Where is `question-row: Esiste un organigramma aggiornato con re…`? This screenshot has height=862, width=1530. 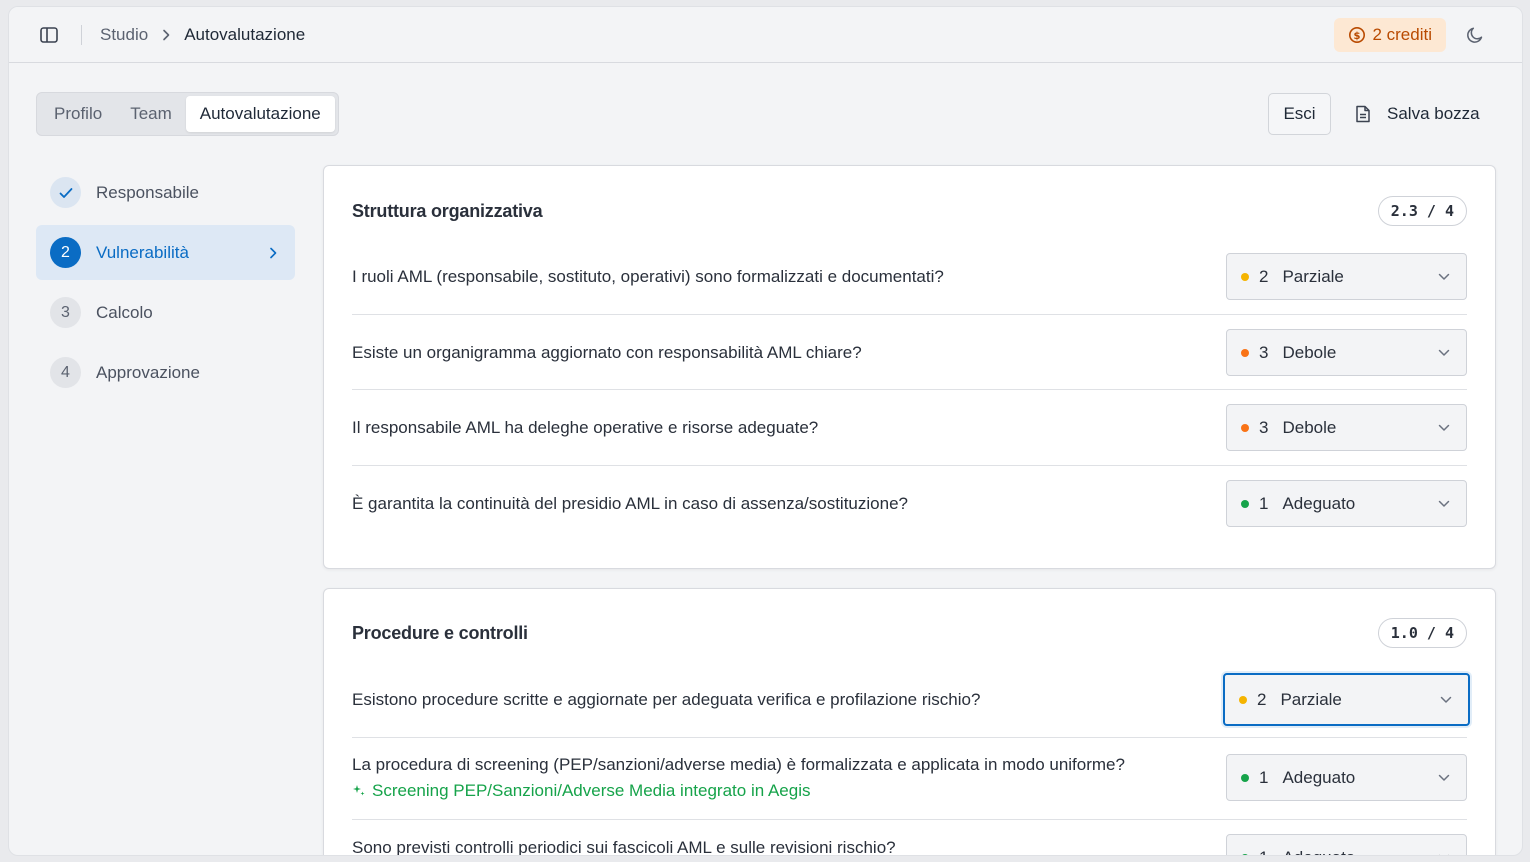
question-row: Esiste un organigramma aggiornato con re… is located at coordinates (909, 352).